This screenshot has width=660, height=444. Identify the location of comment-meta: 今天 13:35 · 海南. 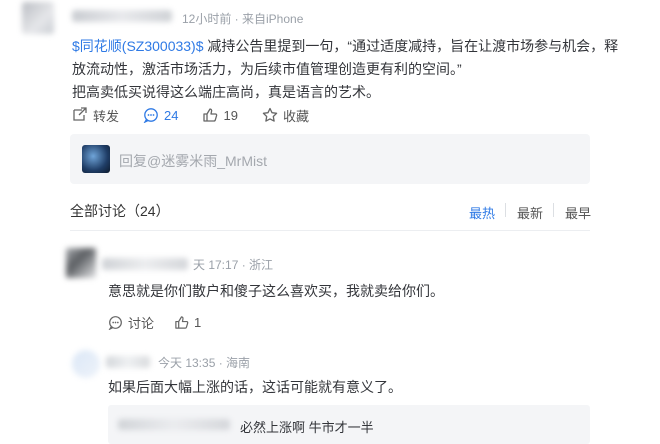
(204, 363).